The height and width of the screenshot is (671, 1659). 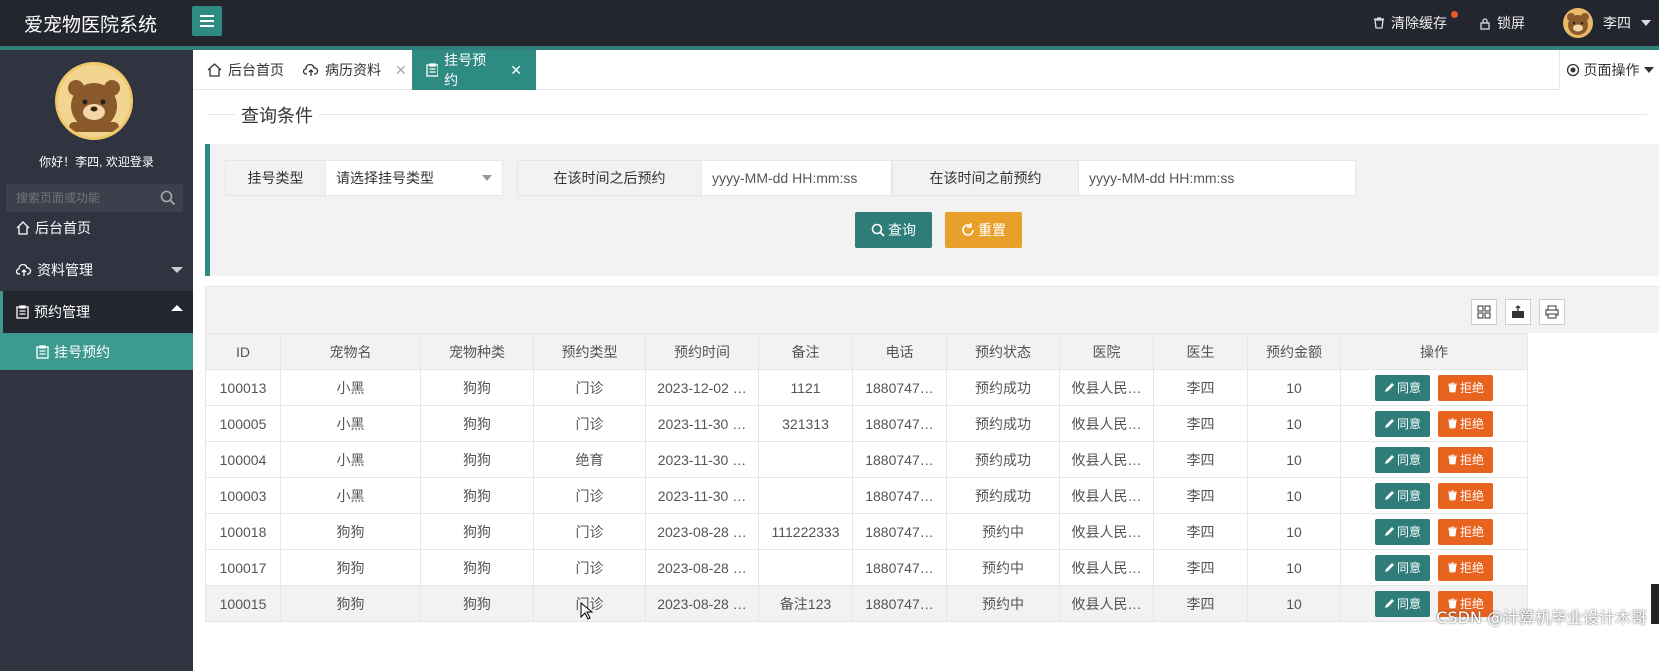 What do you see at coordinates (477, 531) in the screenshot?
I see `table-cell: 狗狗` at bounding box center [477, 531].